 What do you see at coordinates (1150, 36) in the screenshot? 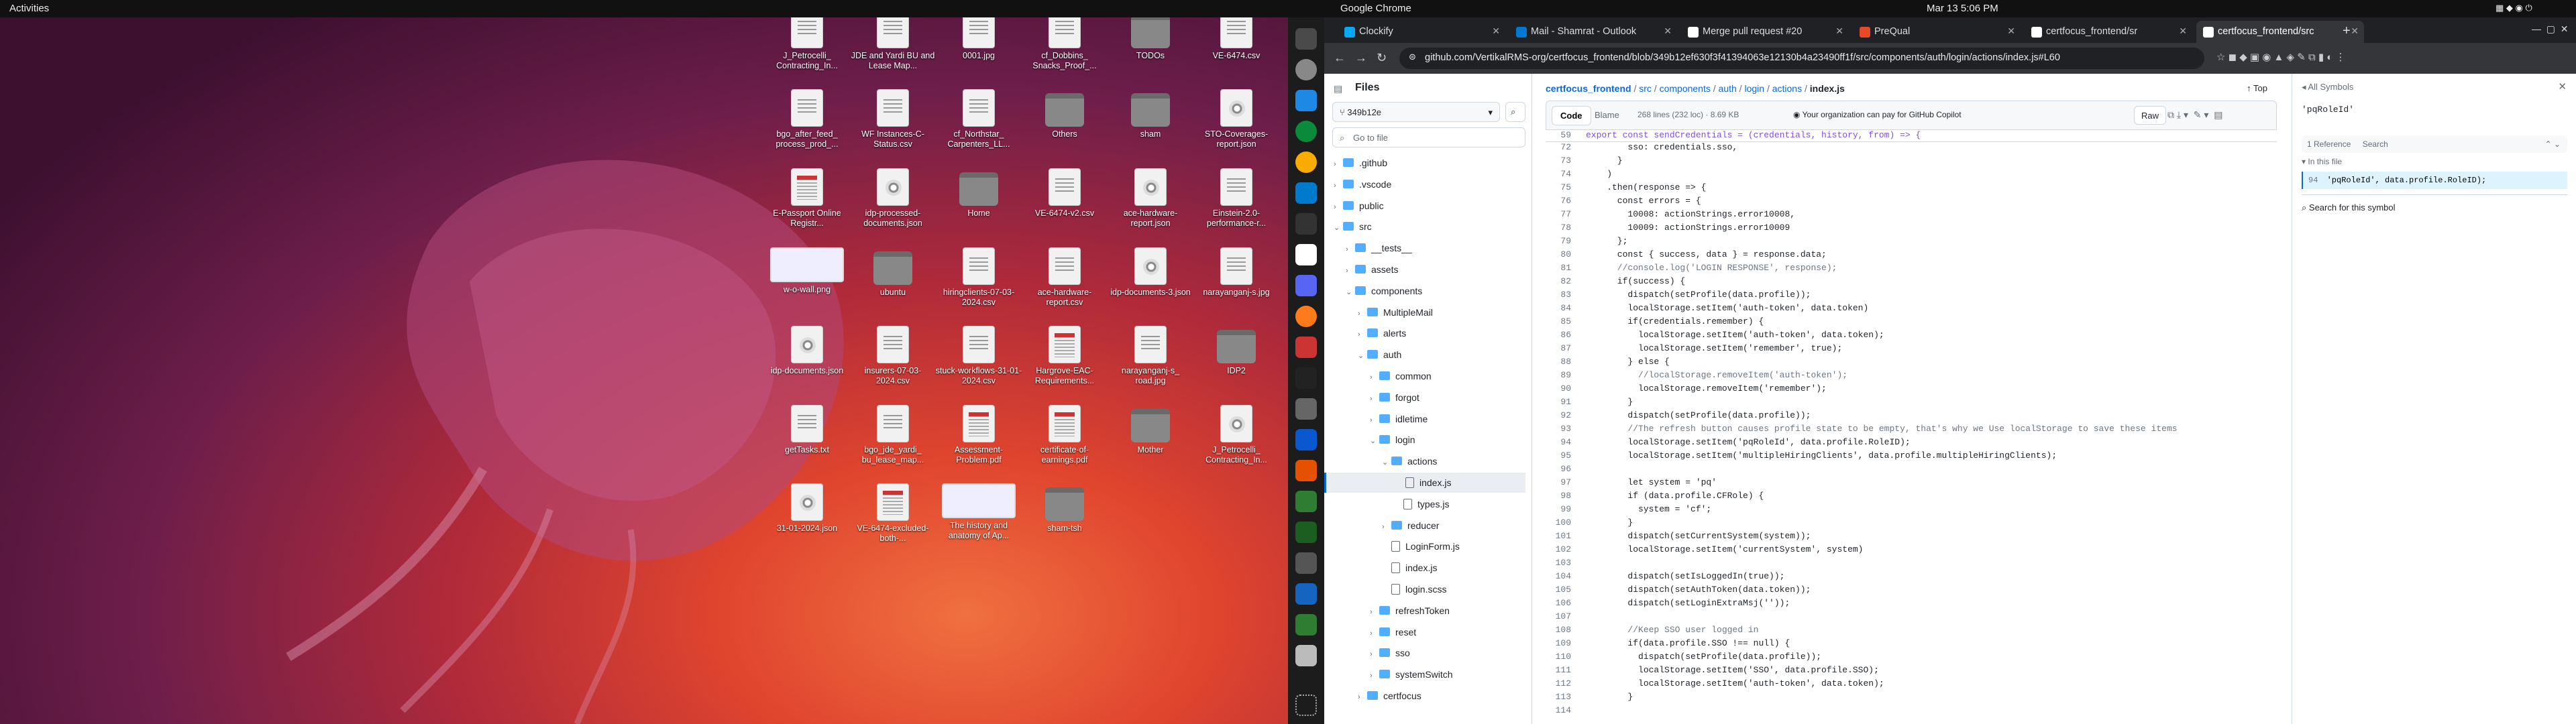
I see `desktop-icon: TODOs` at bounding box center [1150, 36].